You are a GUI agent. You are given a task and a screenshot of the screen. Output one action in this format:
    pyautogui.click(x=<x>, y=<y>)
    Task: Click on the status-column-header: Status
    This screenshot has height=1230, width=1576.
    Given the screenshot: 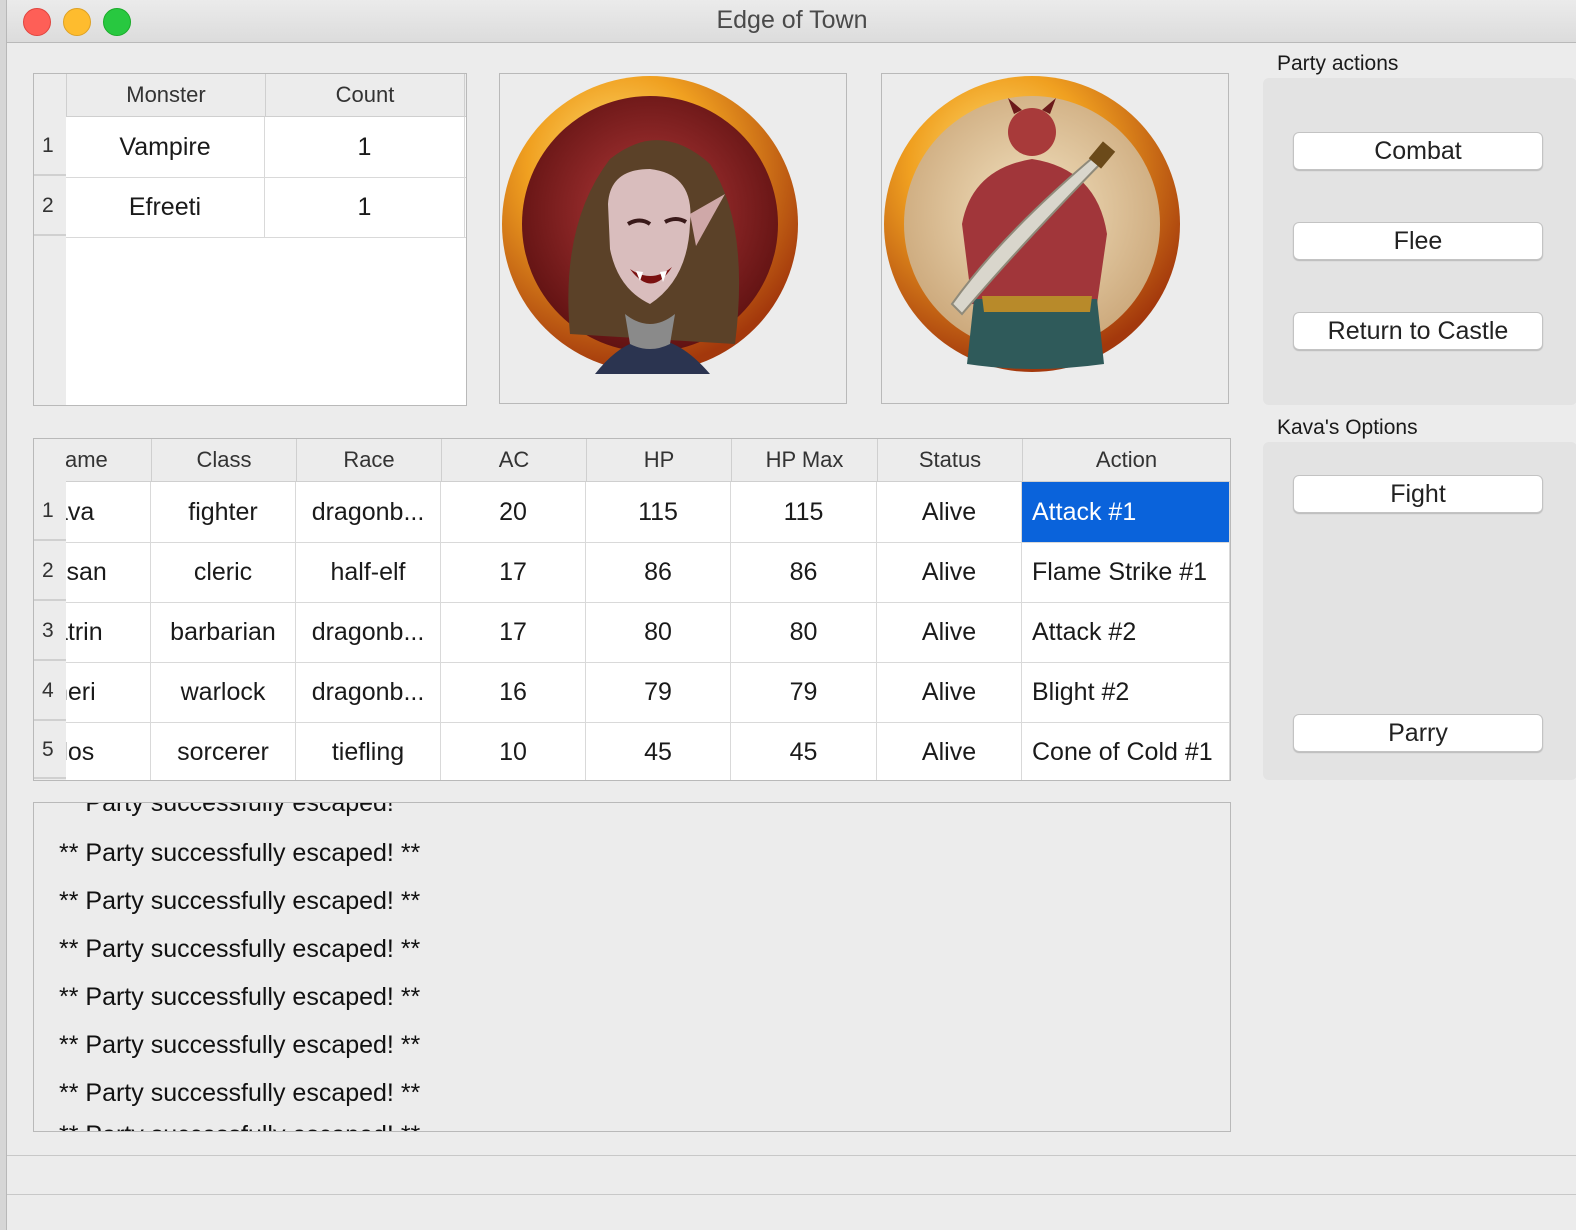 What is the action you would take?
    pyautogui.click(x=949, y=460)
    